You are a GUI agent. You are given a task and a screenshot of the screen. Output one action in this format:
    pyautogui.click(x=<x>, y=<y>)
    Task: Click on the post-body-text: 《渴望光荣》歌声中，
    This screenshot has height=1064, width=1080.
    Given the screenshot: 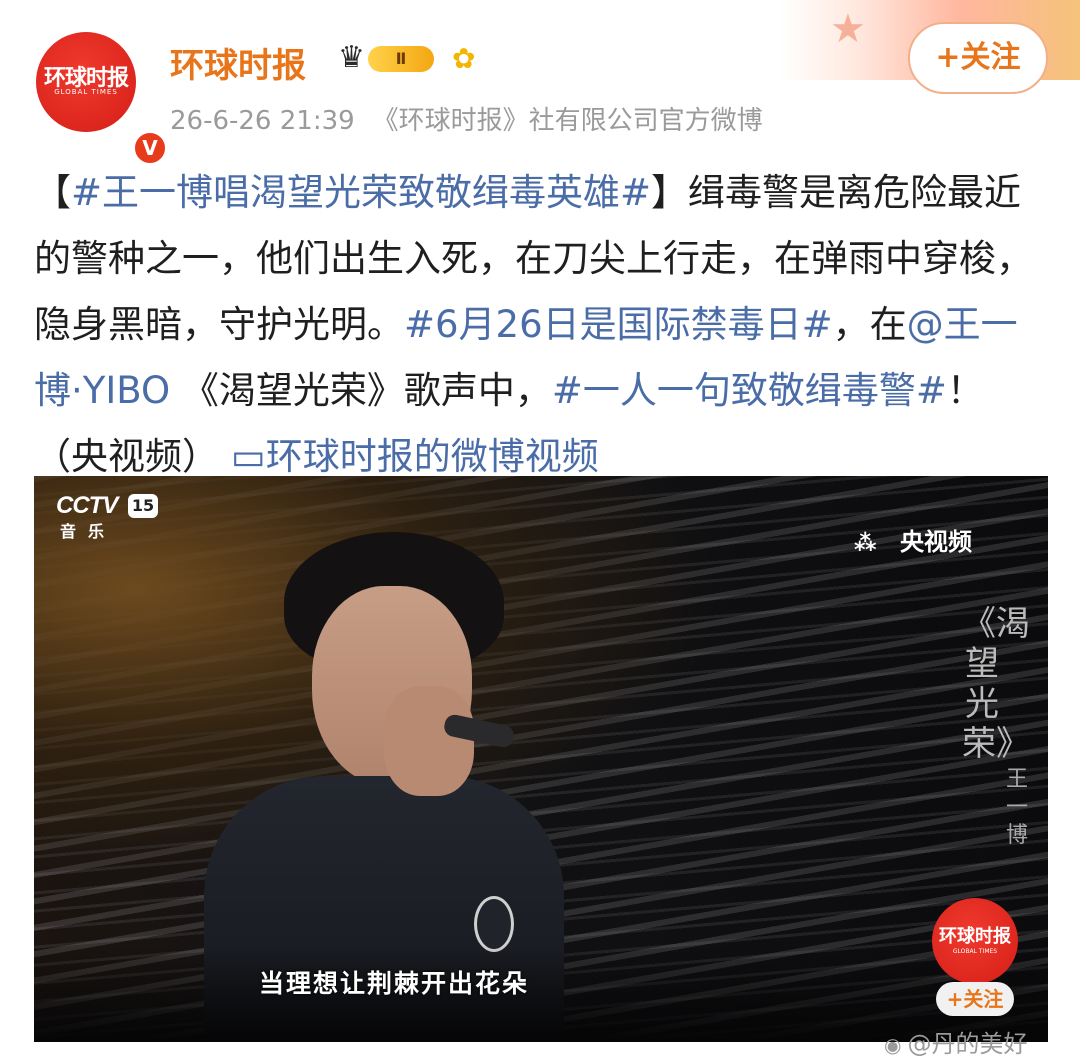 What is the action you would take?
    pyautogui.click(x=361, y=390)
    